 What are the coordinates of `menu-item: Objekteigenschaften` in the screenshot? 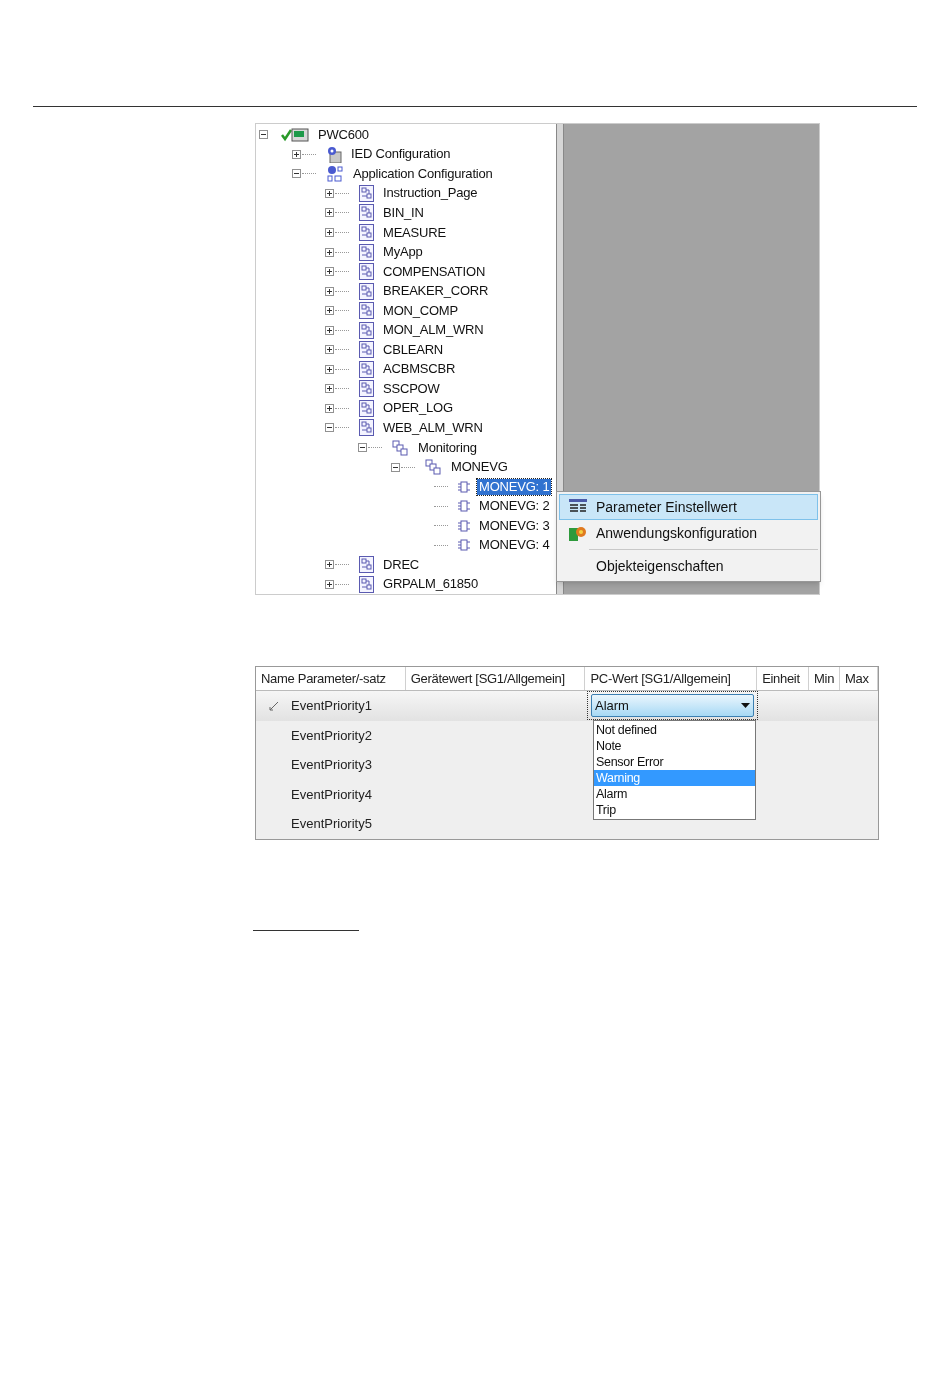 It's located at (688, 566).